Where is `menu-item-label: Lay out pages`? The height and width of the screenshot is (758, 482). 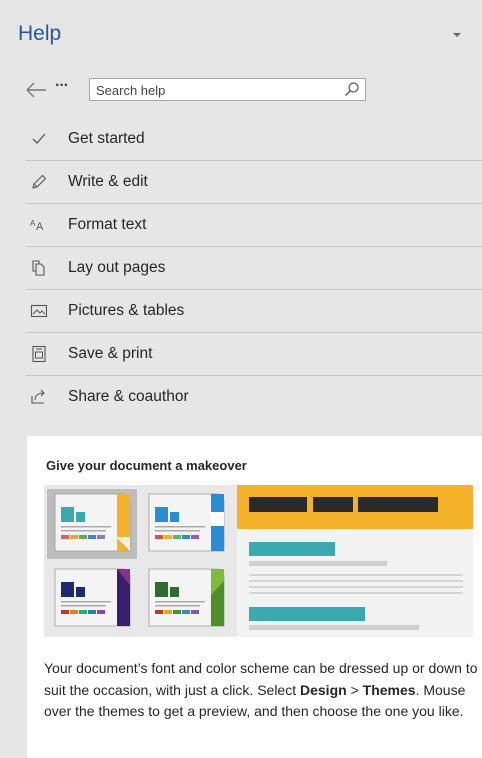 menu-item-label: Lay out pages is located at coordinates (117, 267).